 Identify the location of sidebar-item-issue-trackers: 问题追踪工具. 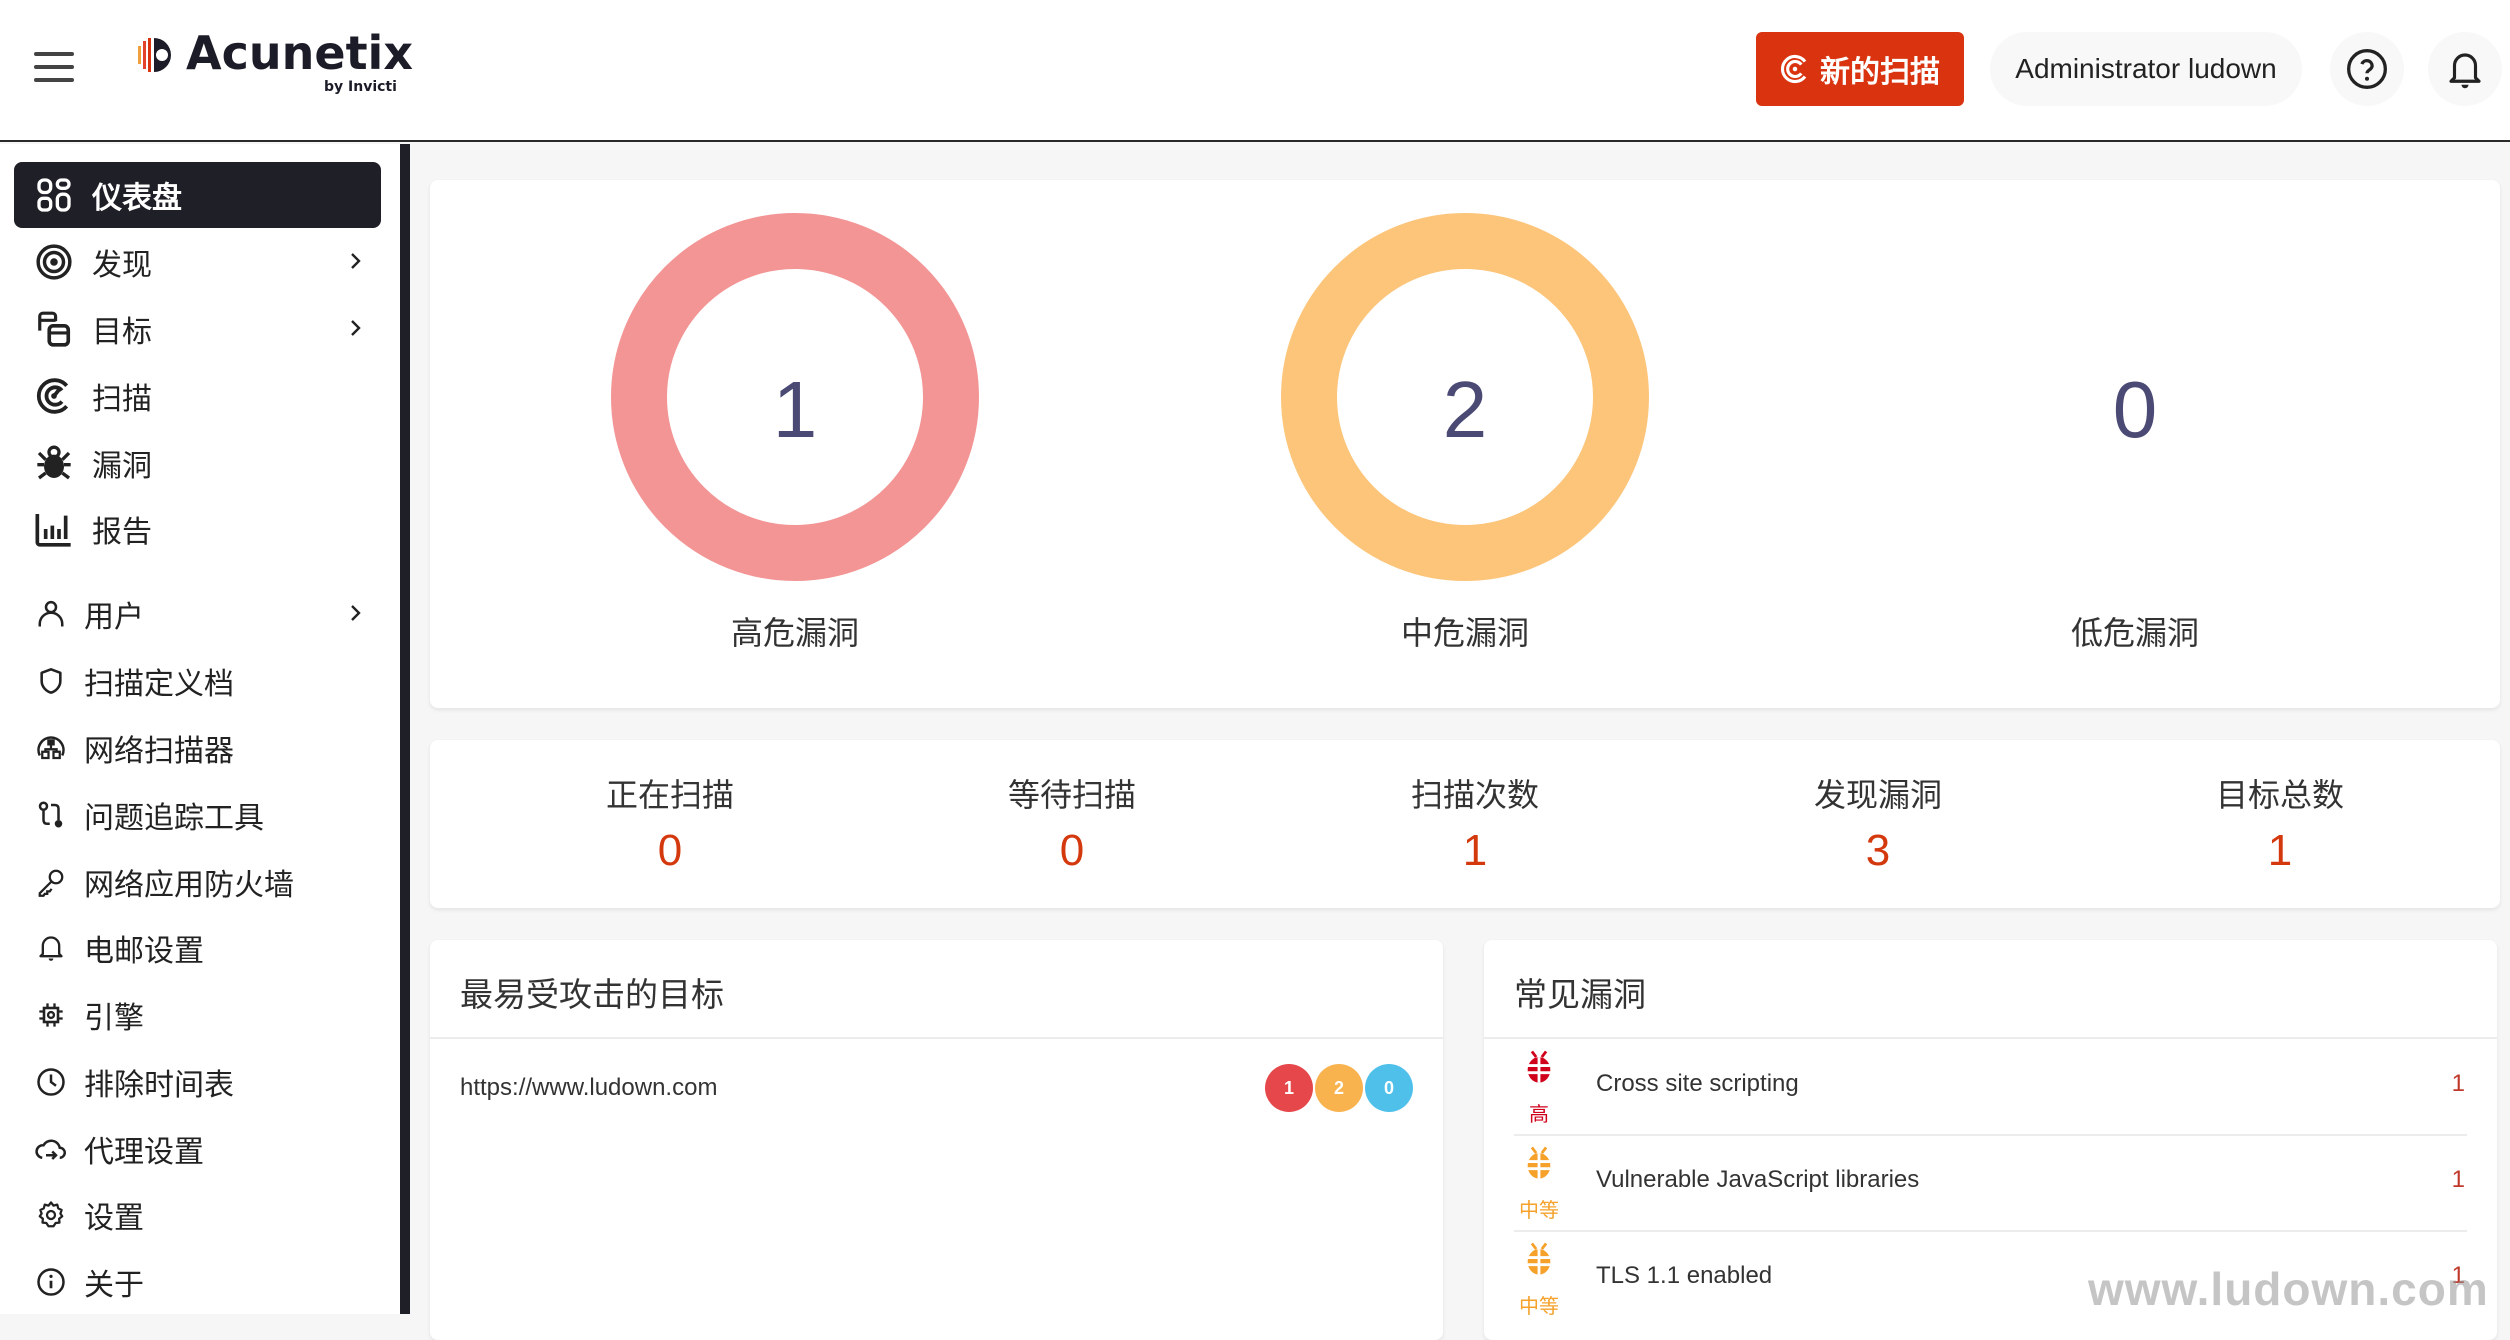
(197, 815).